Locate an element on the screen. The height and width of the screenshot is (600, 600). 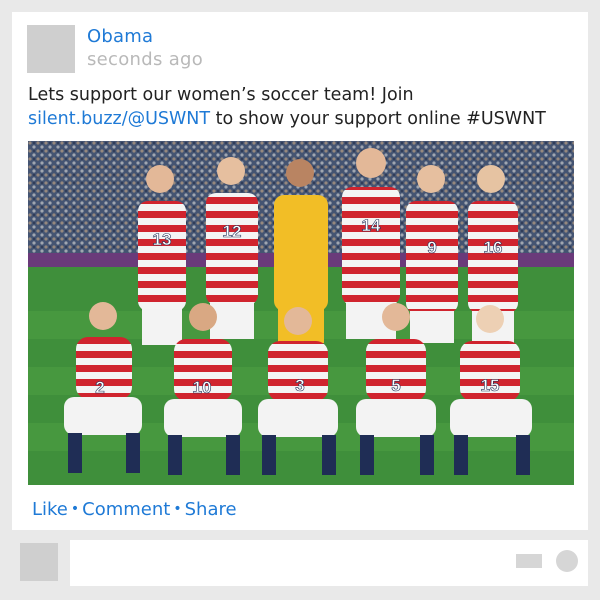
author-avatar is located at coordinates (51, 49).